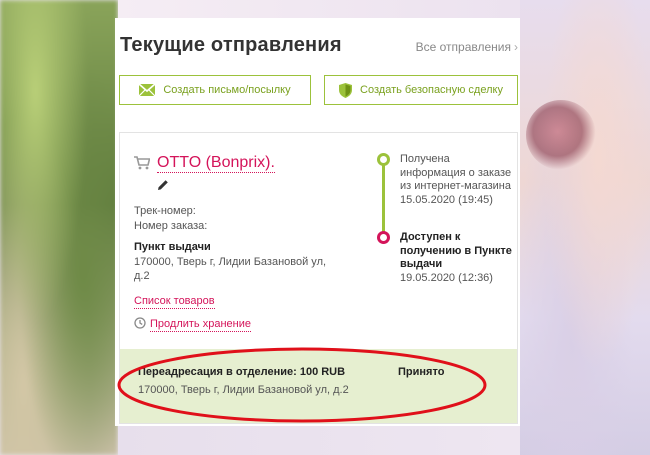  What do you see at coordinates (242, 372) in the screenshot?
I see `redirect-title: Переадресация в отделение: 100 RUB` at bounding box center [242, 372].